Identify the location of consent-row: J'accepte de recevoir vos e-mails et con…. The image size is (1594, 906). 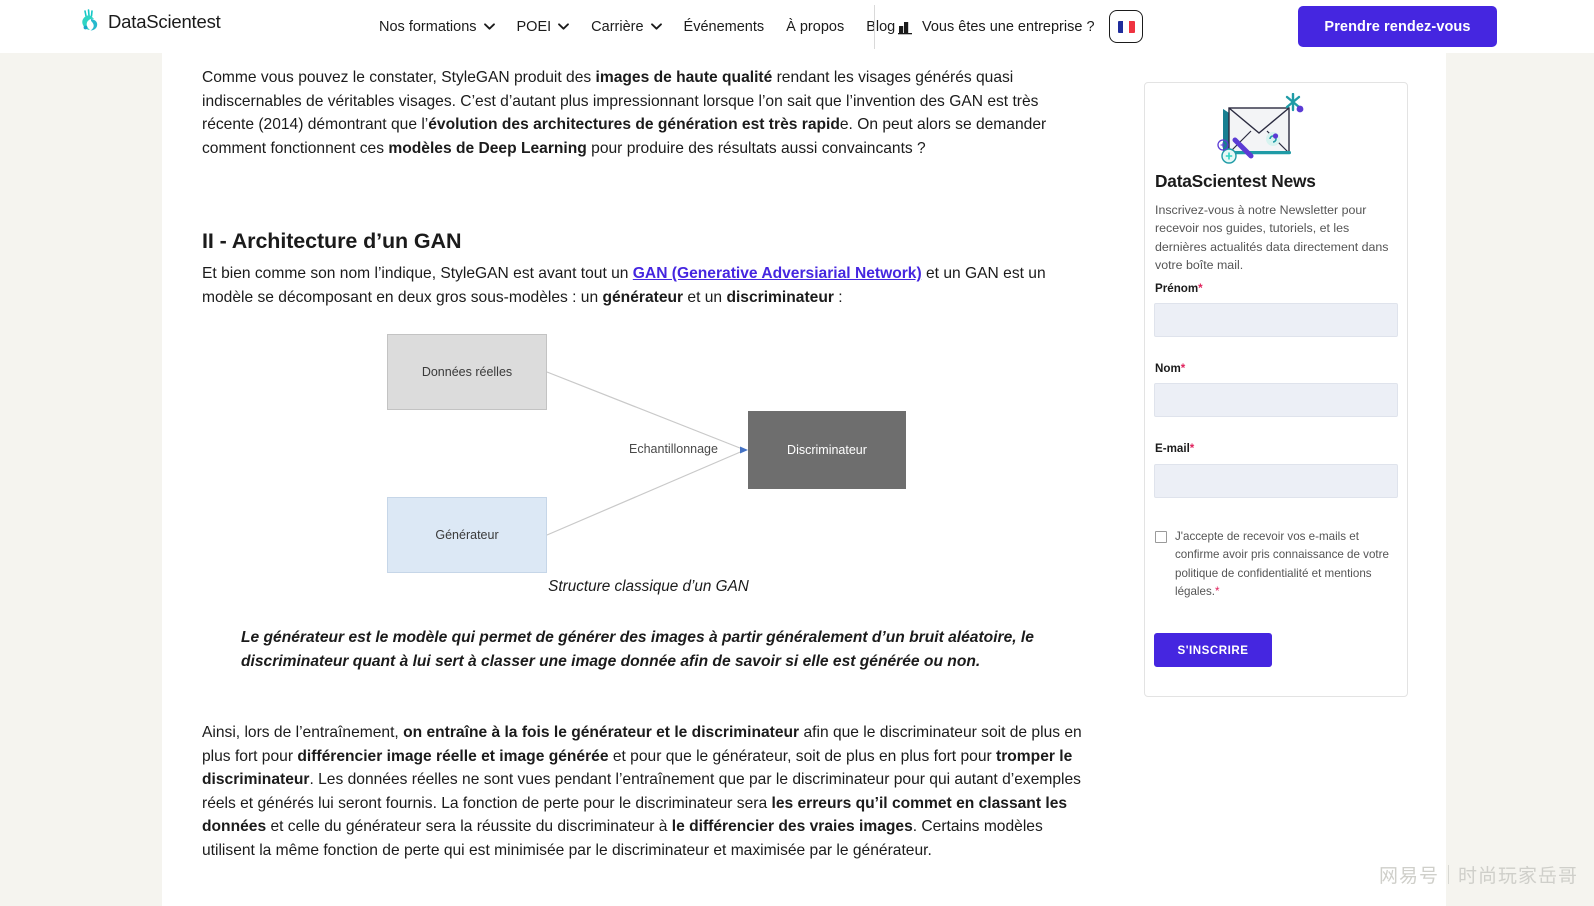
(1277, 564).